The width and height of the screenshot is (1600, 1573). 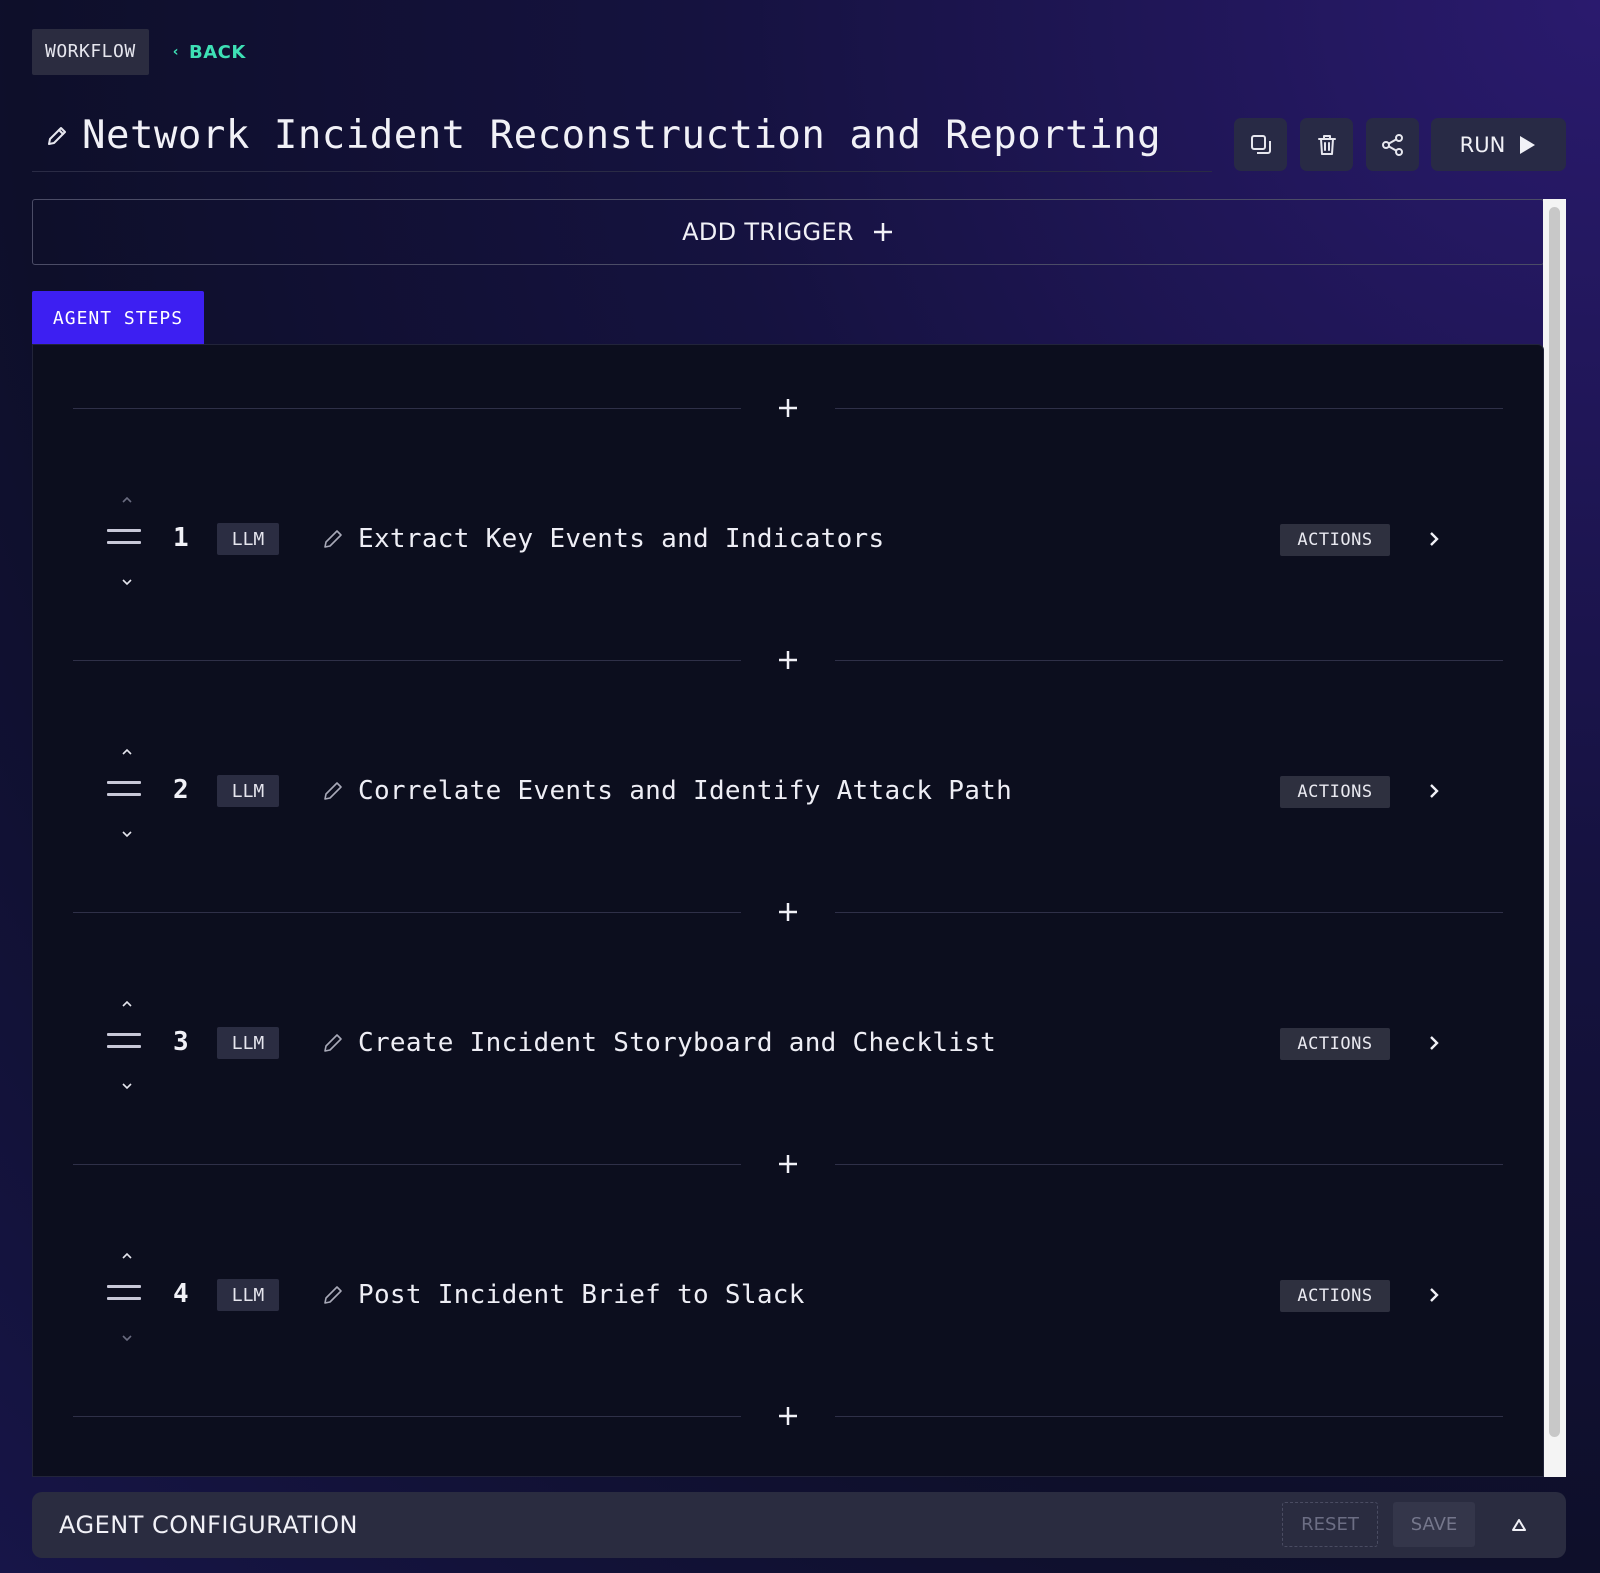 I want to click on duplicate-icon, so click(x=1260, y=144).